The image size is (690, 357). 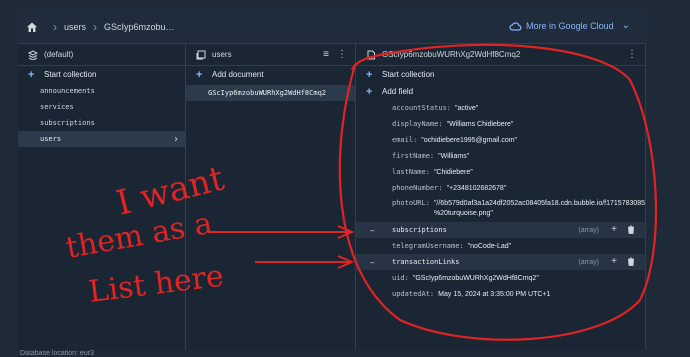 What do you see at coordinates (33, 54) in the screenshot?
I see `database-icon` at bounding box center [33, 54].